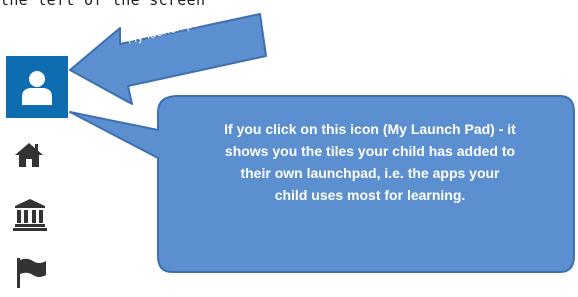 Image resolution: width=578 pixels, height=297 pixels. I want to click on user-icon, so click(37, 88).